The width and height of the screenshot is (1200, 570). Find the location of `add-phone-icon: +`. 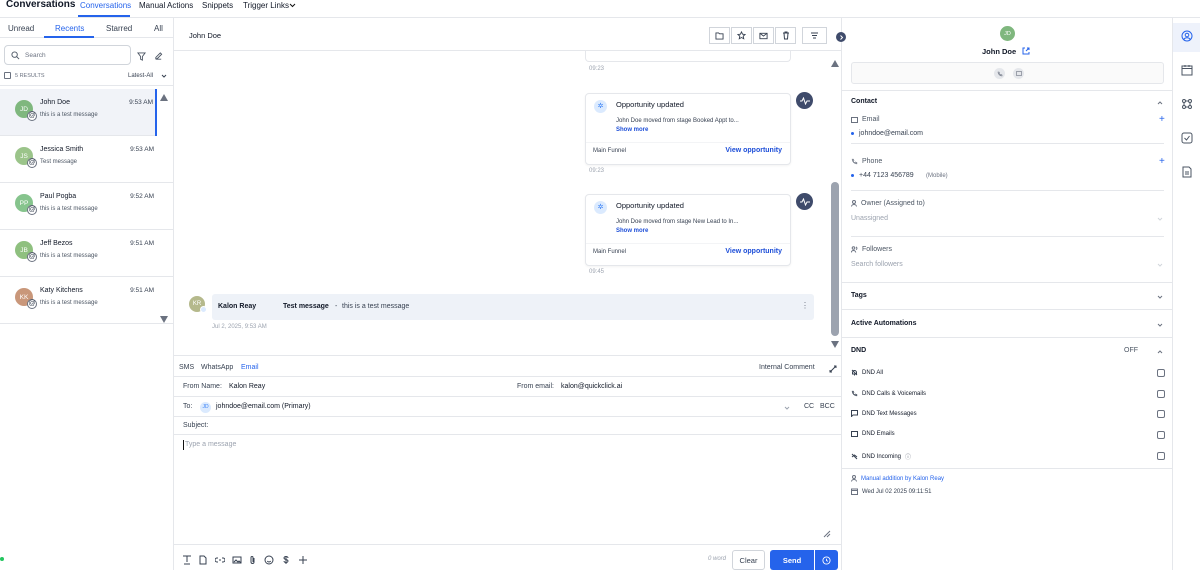

add-phone-icon: + is located at coordinates (1162, 161).